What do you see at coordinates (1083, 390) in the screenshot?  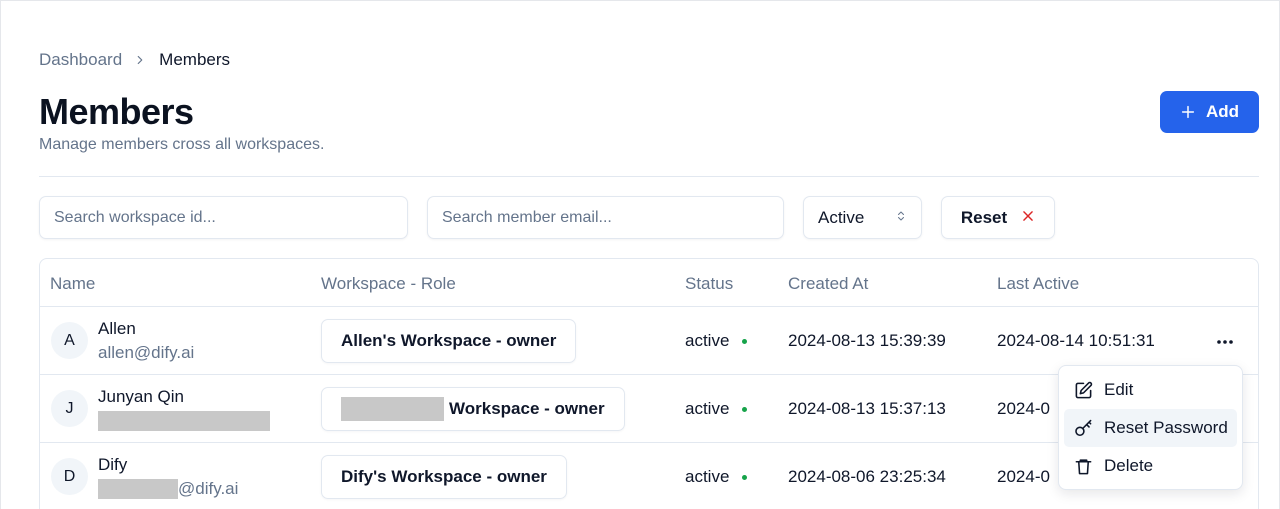 I see `edit-icon` at bounding box center [1083, 390].